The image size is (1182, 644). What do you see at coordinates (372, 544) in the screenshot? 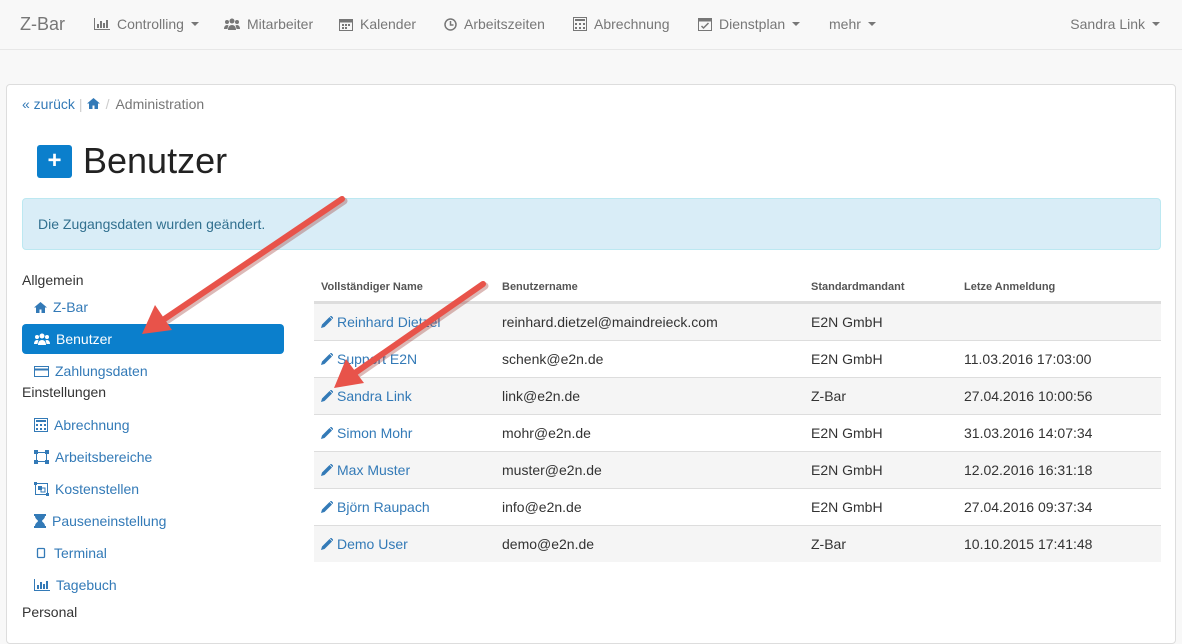
I see `user-name-text: Demo User` at bounding box center [372, 544].